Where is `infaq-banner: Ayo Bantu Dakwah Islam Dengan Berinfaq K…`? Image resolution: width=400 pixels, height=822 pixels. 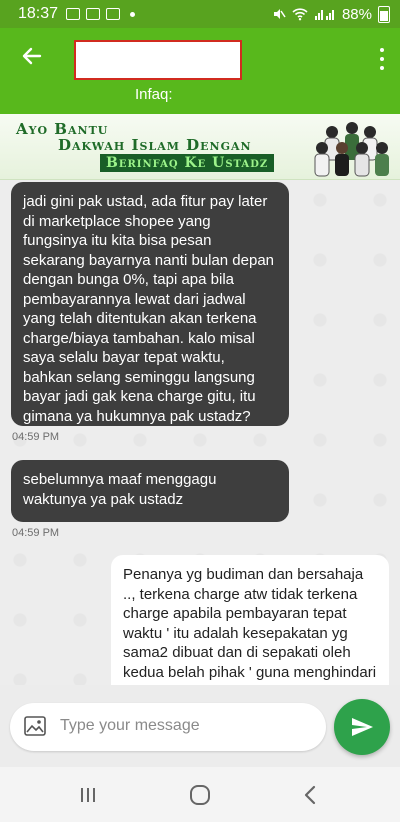 infaq-banner: Ayo Bantu Dakwah Islam Dengan Berinfaq K… is located at coordinates (200, 147).